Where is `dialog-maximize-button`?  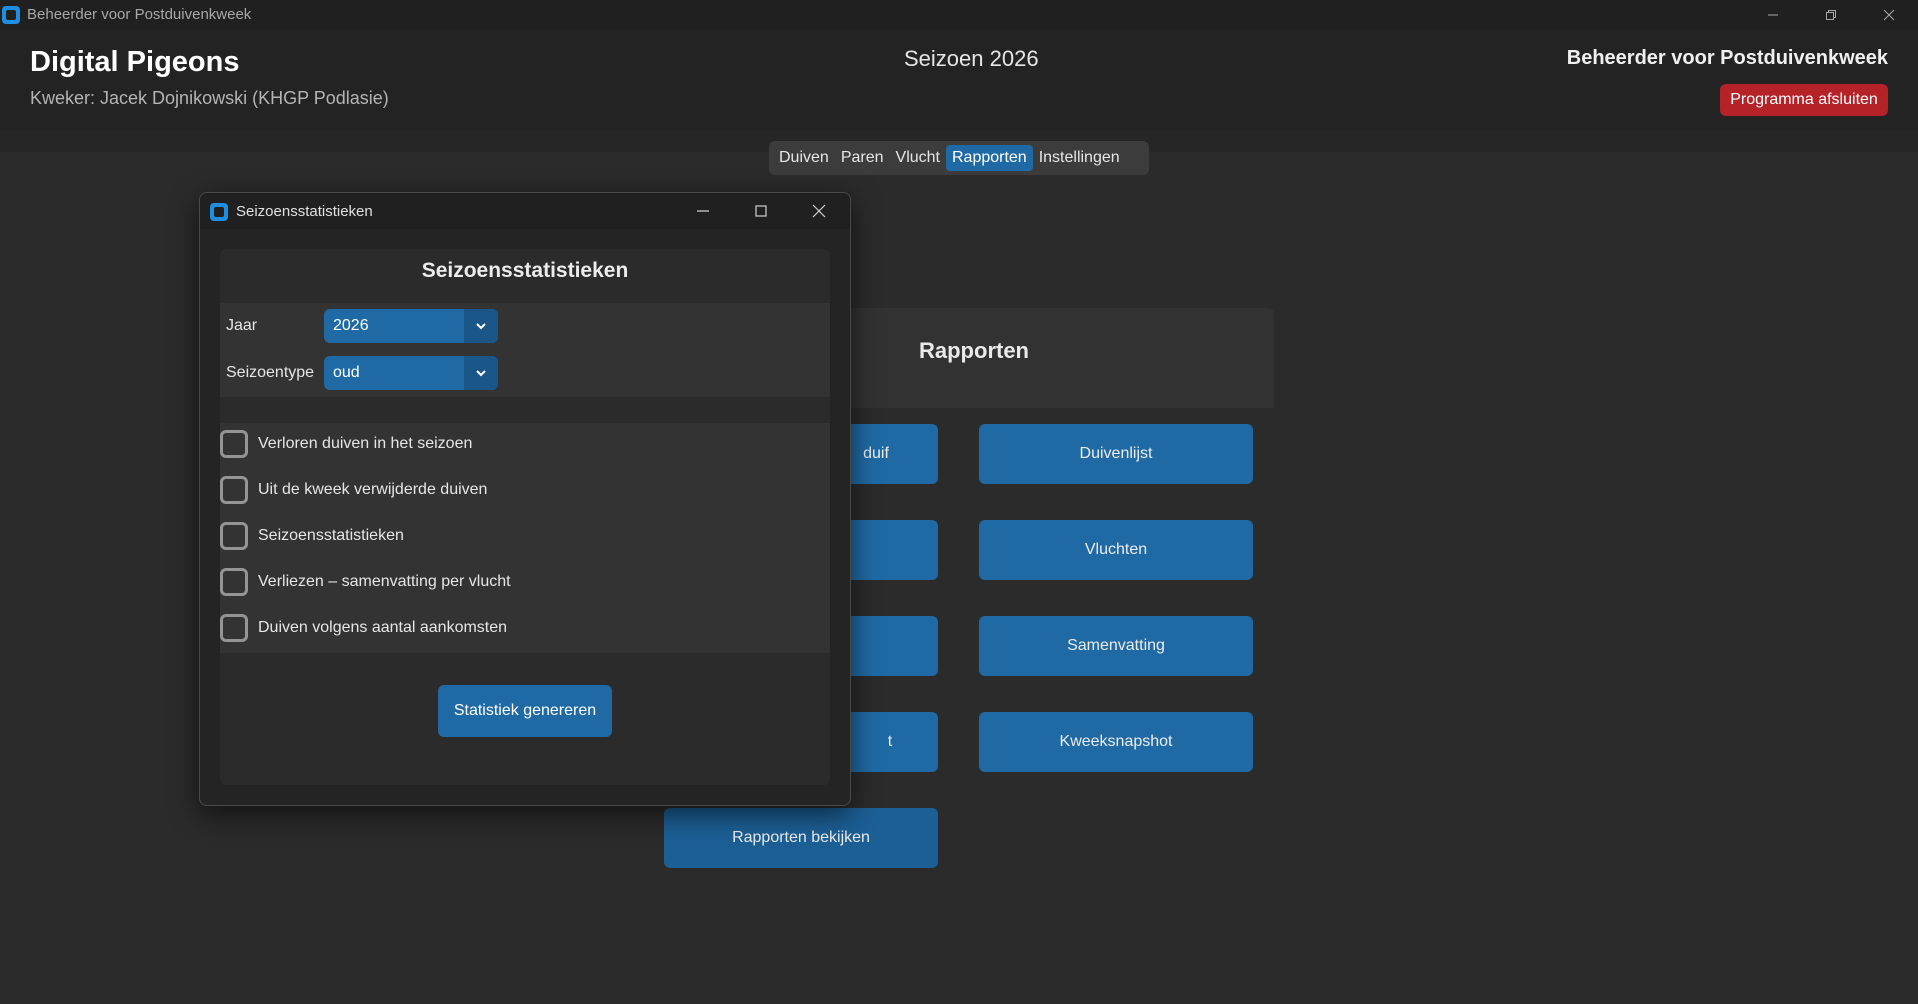 dialog-maximize-button is located at coordinates (761, 211).